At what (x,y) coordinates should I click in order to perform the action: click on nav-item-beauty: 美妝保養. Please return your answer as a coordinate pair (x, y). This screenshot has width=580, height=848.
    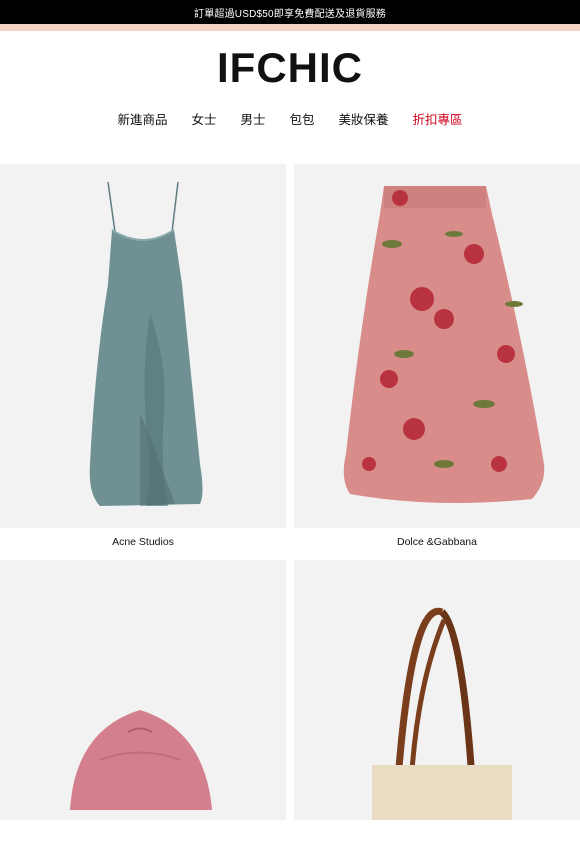
    Looking at the image, I should click on (364, 118).